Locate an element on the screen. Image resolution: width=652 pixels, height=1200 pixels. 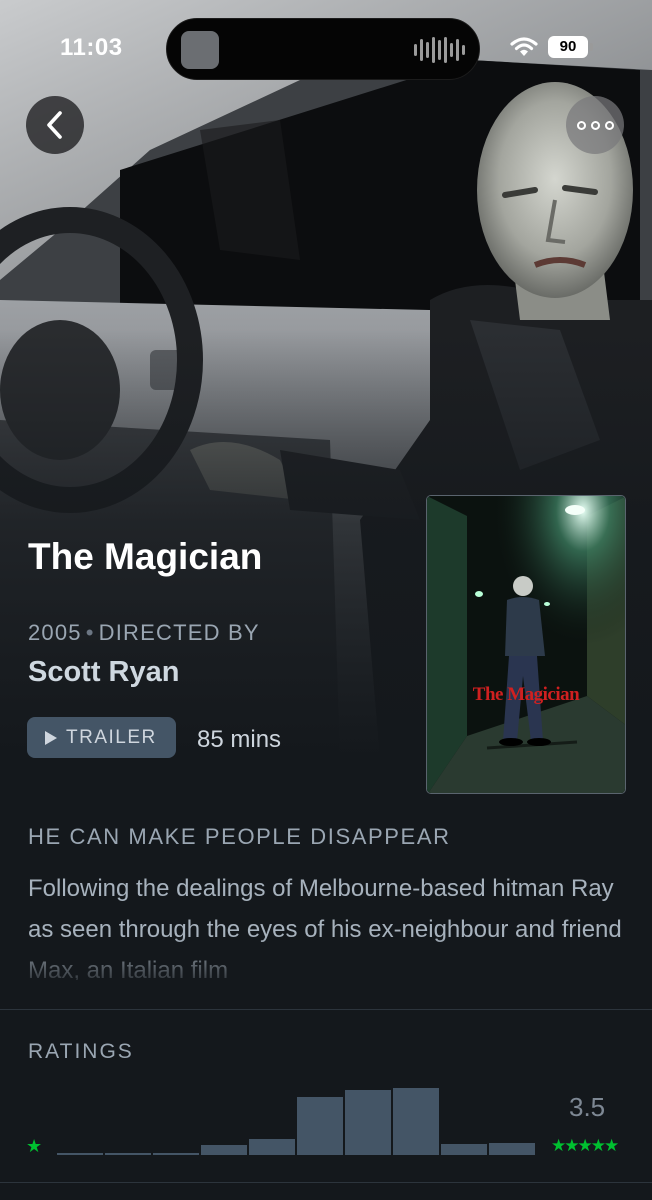
trailer-button: TRAILER is located at coordinates (101, 737).